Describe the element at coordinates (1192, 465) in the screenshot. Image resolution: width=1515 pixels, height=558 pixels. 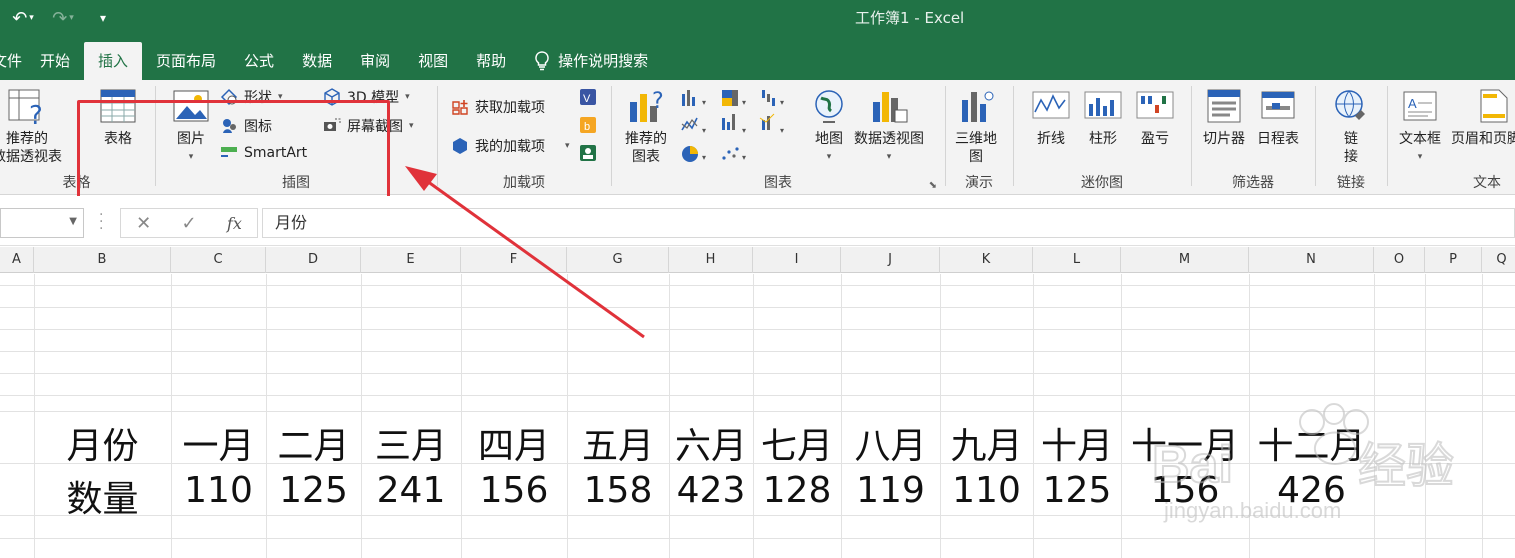
I see `svg-text: Bai` at that location.